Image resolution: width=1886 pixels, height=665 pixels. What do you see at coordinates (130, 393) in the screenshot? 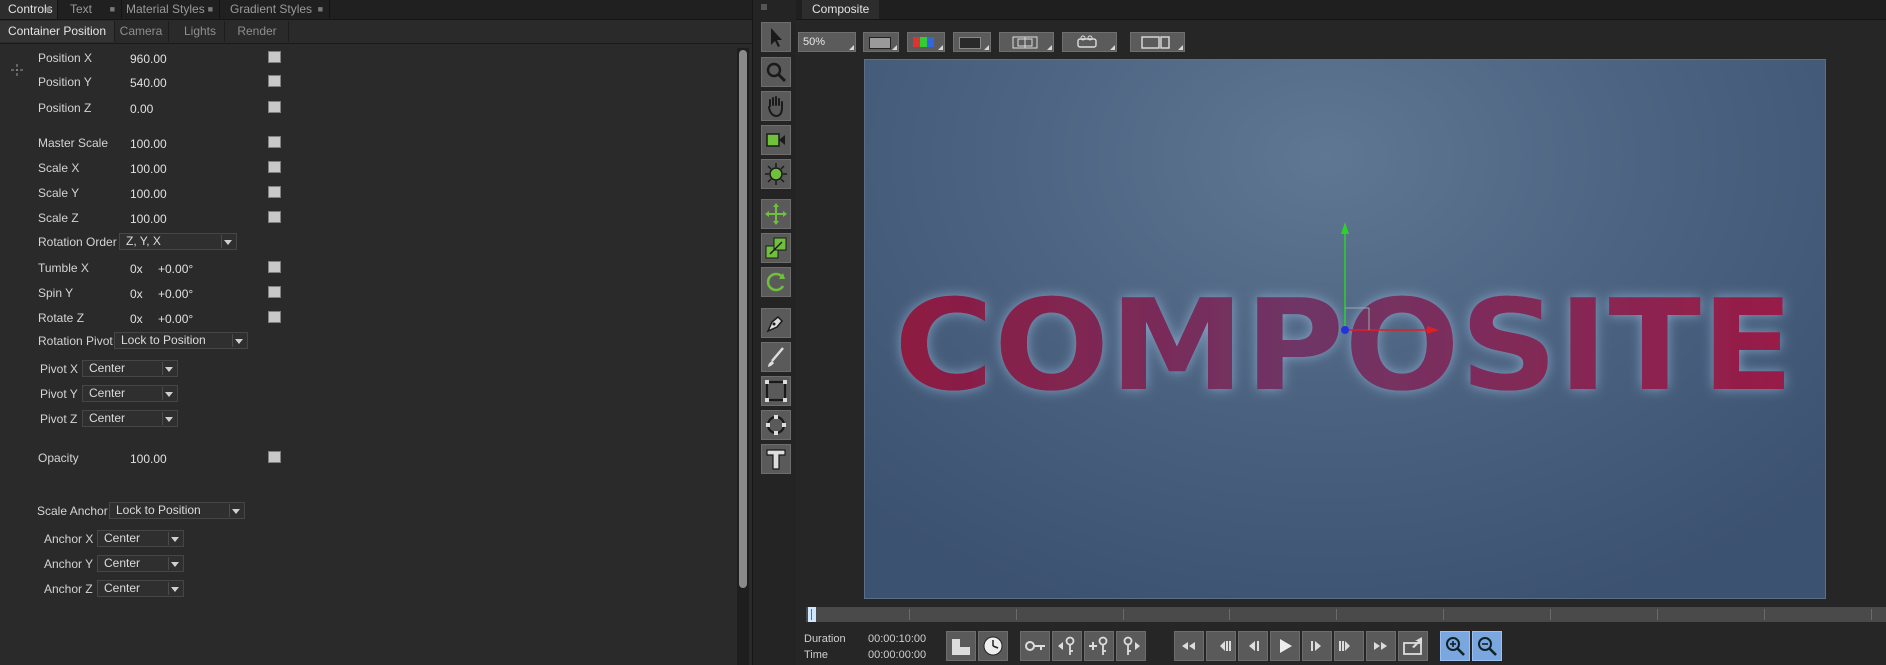
I see `pivot-y-dropdown: Center` at bounding box center [130, 393].